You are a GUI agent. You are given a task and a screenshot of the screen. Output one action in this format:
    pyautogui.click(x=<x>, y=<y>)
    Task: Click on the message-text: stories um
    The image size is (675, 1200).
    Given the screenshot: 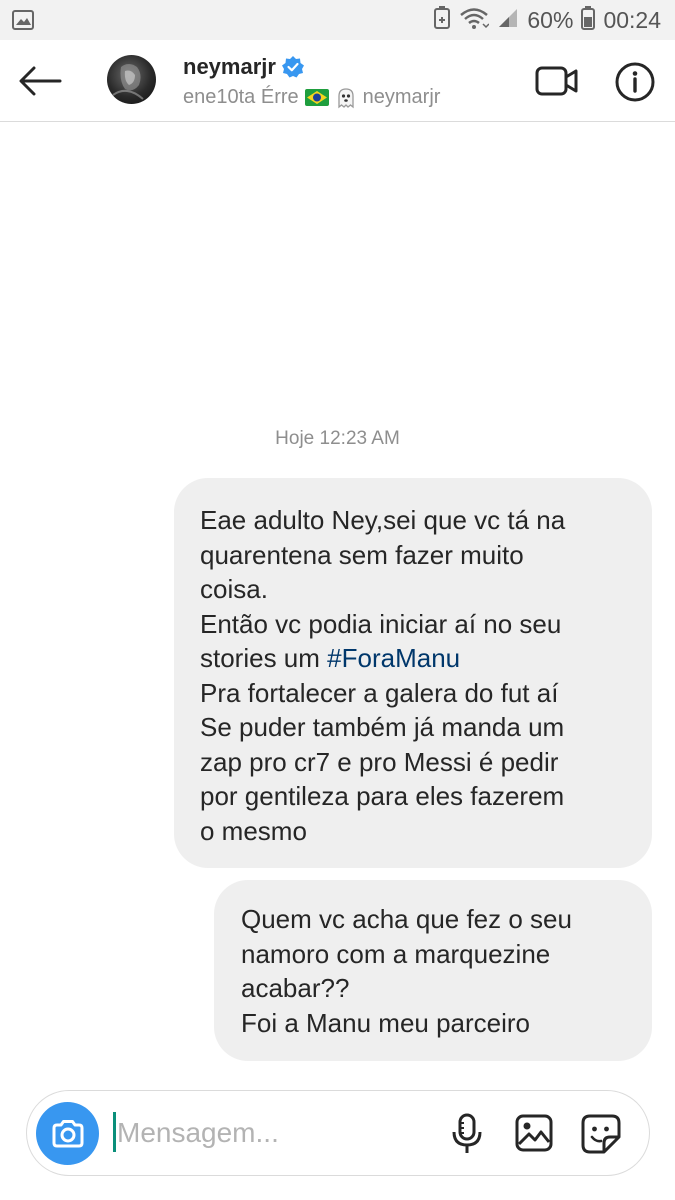 What is the action you would take?
    pyautogui.click(x=264, y=658)
    